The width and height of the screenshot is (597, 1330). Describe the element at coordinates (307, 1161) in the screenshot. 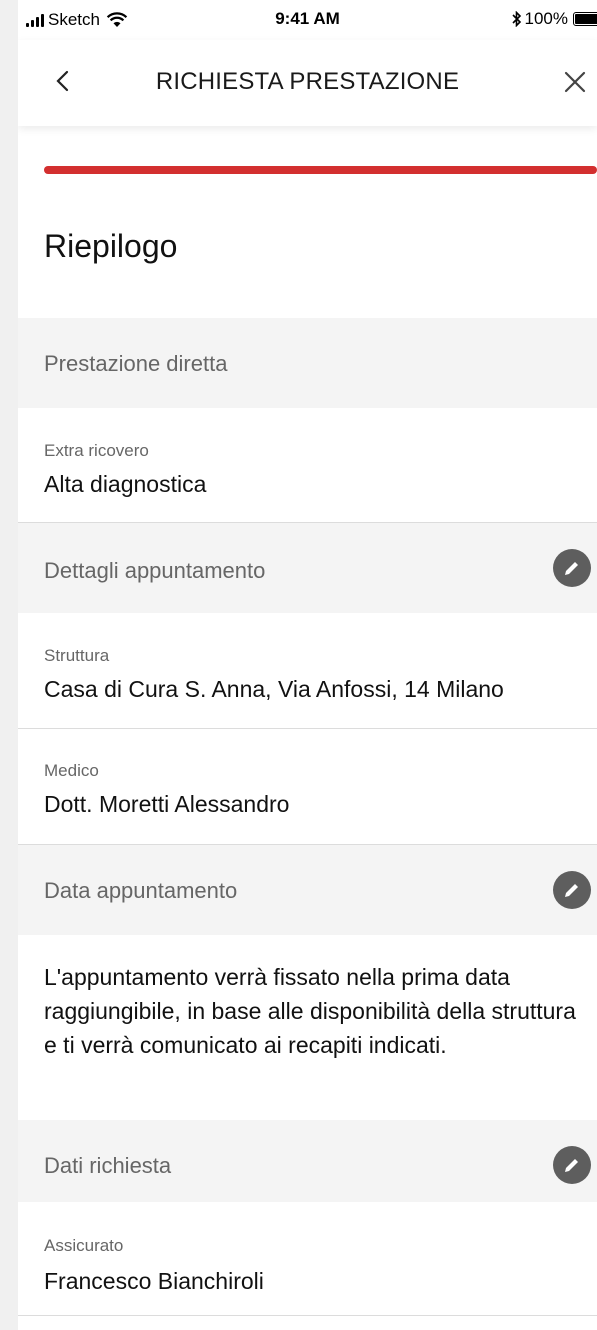

I see `section-richiesta: Dati richiesta` at that location.